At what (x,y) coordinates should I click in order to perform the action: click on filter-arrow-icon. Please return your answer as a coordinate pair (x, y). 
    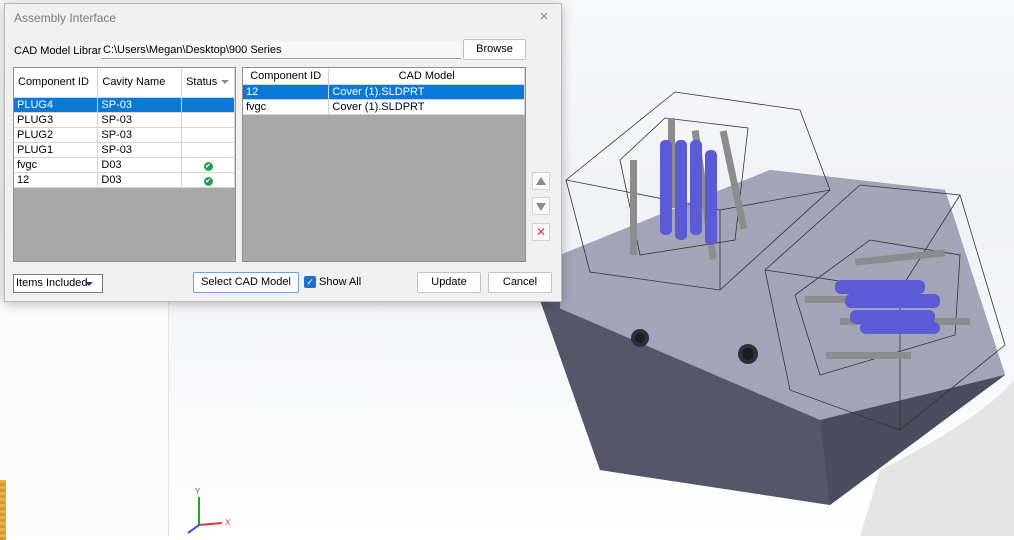
    Looking at the image, I should click on (225, 82).